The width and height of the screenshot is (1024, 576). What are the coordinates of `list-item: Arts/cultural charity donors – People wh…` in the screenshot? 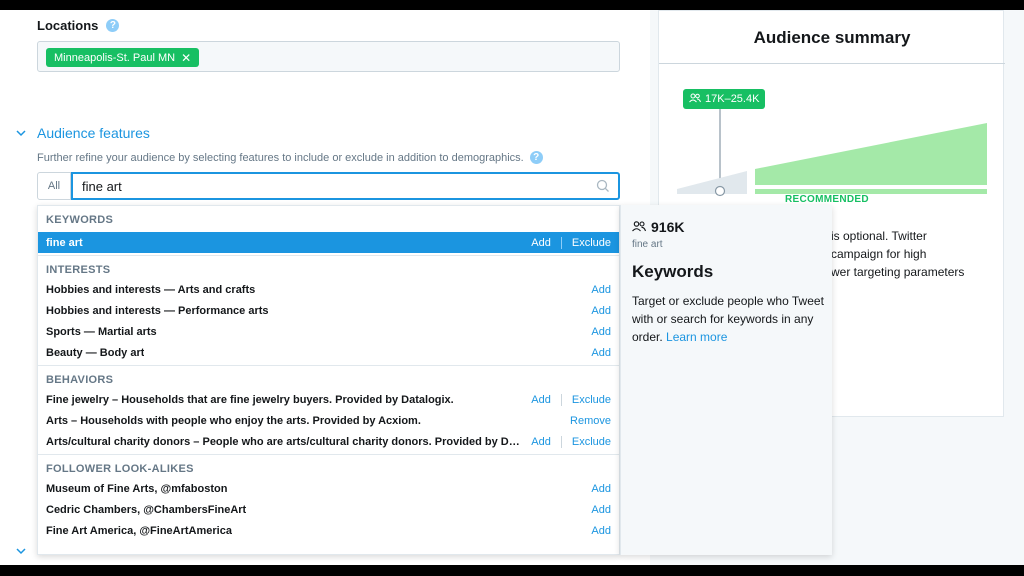 It's located at (328, 441).